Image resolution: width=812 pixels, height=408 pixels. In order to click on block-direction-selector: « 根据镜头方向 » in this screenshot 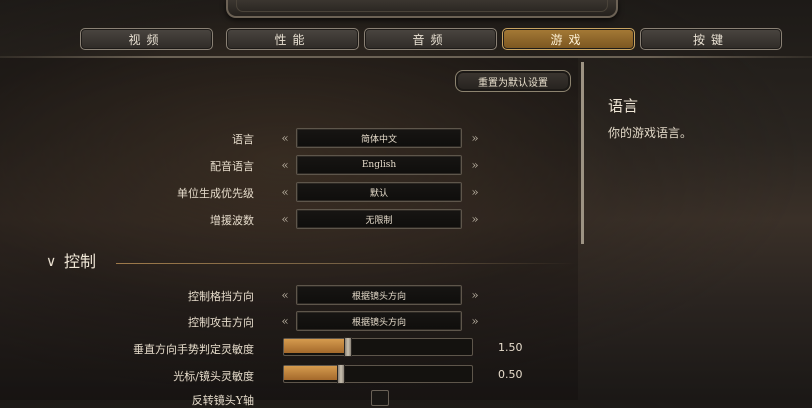, I will do `click(380, 295)`.